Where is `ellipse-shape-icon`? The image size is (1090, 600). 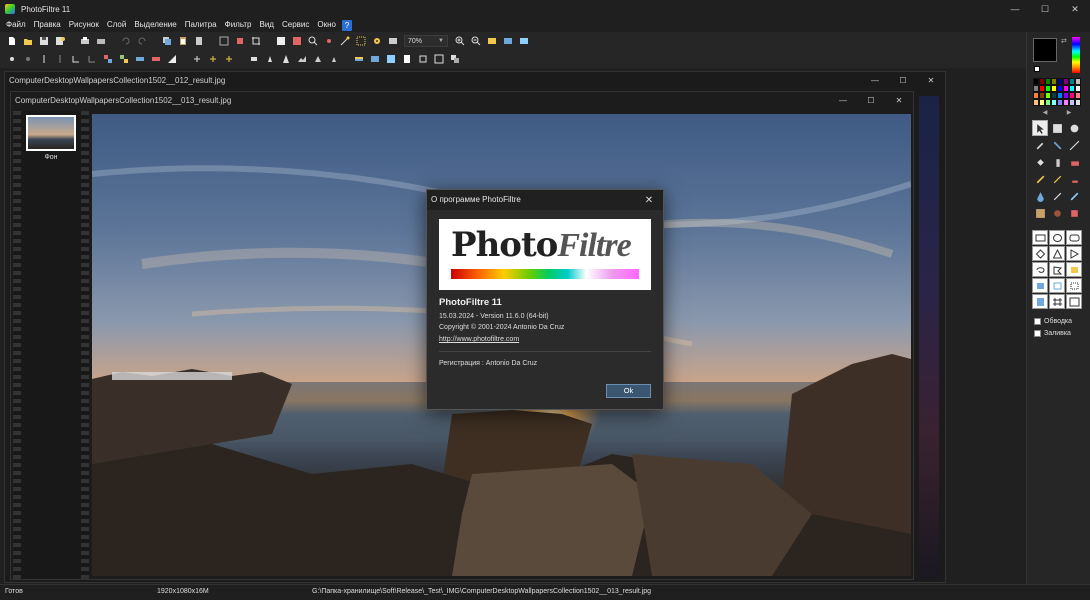 ellipse-shape-icon is located at coordinates (1057, 237).